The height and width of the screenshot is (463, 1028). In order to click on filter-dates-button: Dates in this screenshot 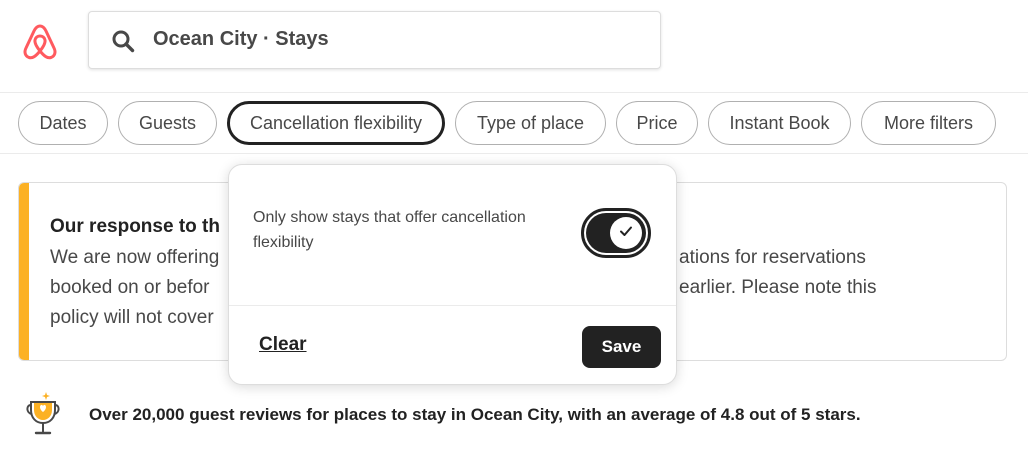, I will do `click(63, 123)`.